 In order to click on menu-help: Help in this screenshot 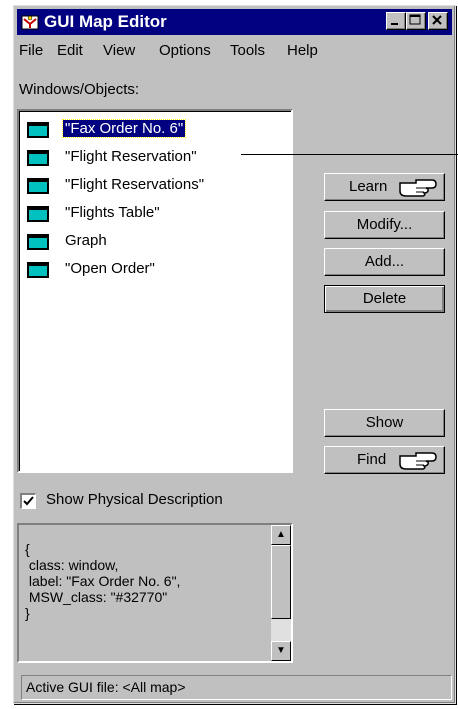, I will do `click(302, 50)`.